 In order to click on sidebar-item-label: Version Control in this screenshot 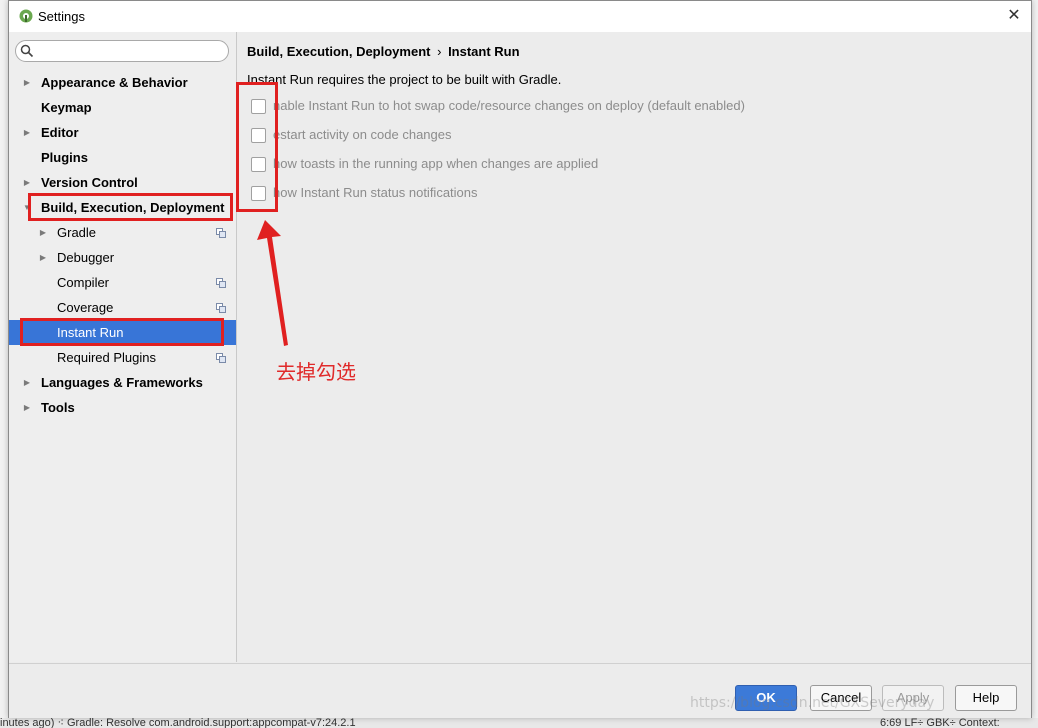, I will do `click(89, 182)`.